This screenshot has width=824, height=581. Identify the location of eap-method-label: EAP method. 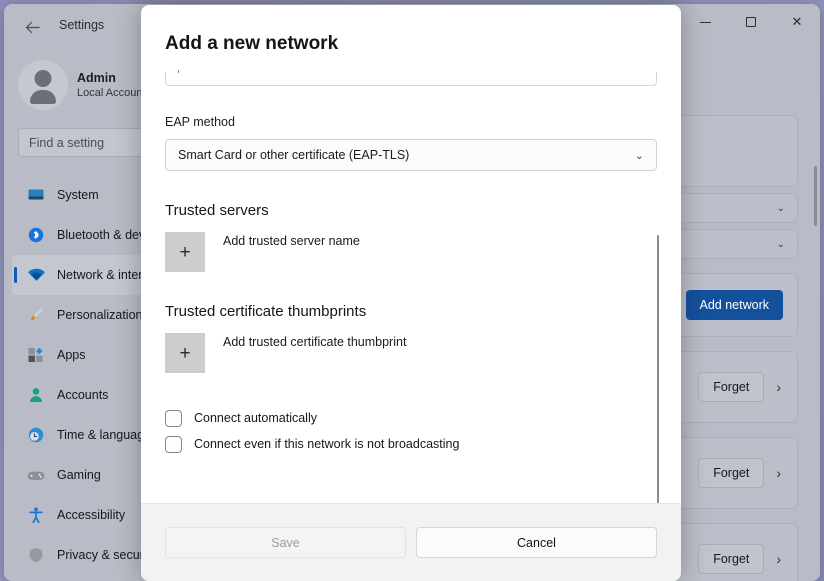
(200, 122).